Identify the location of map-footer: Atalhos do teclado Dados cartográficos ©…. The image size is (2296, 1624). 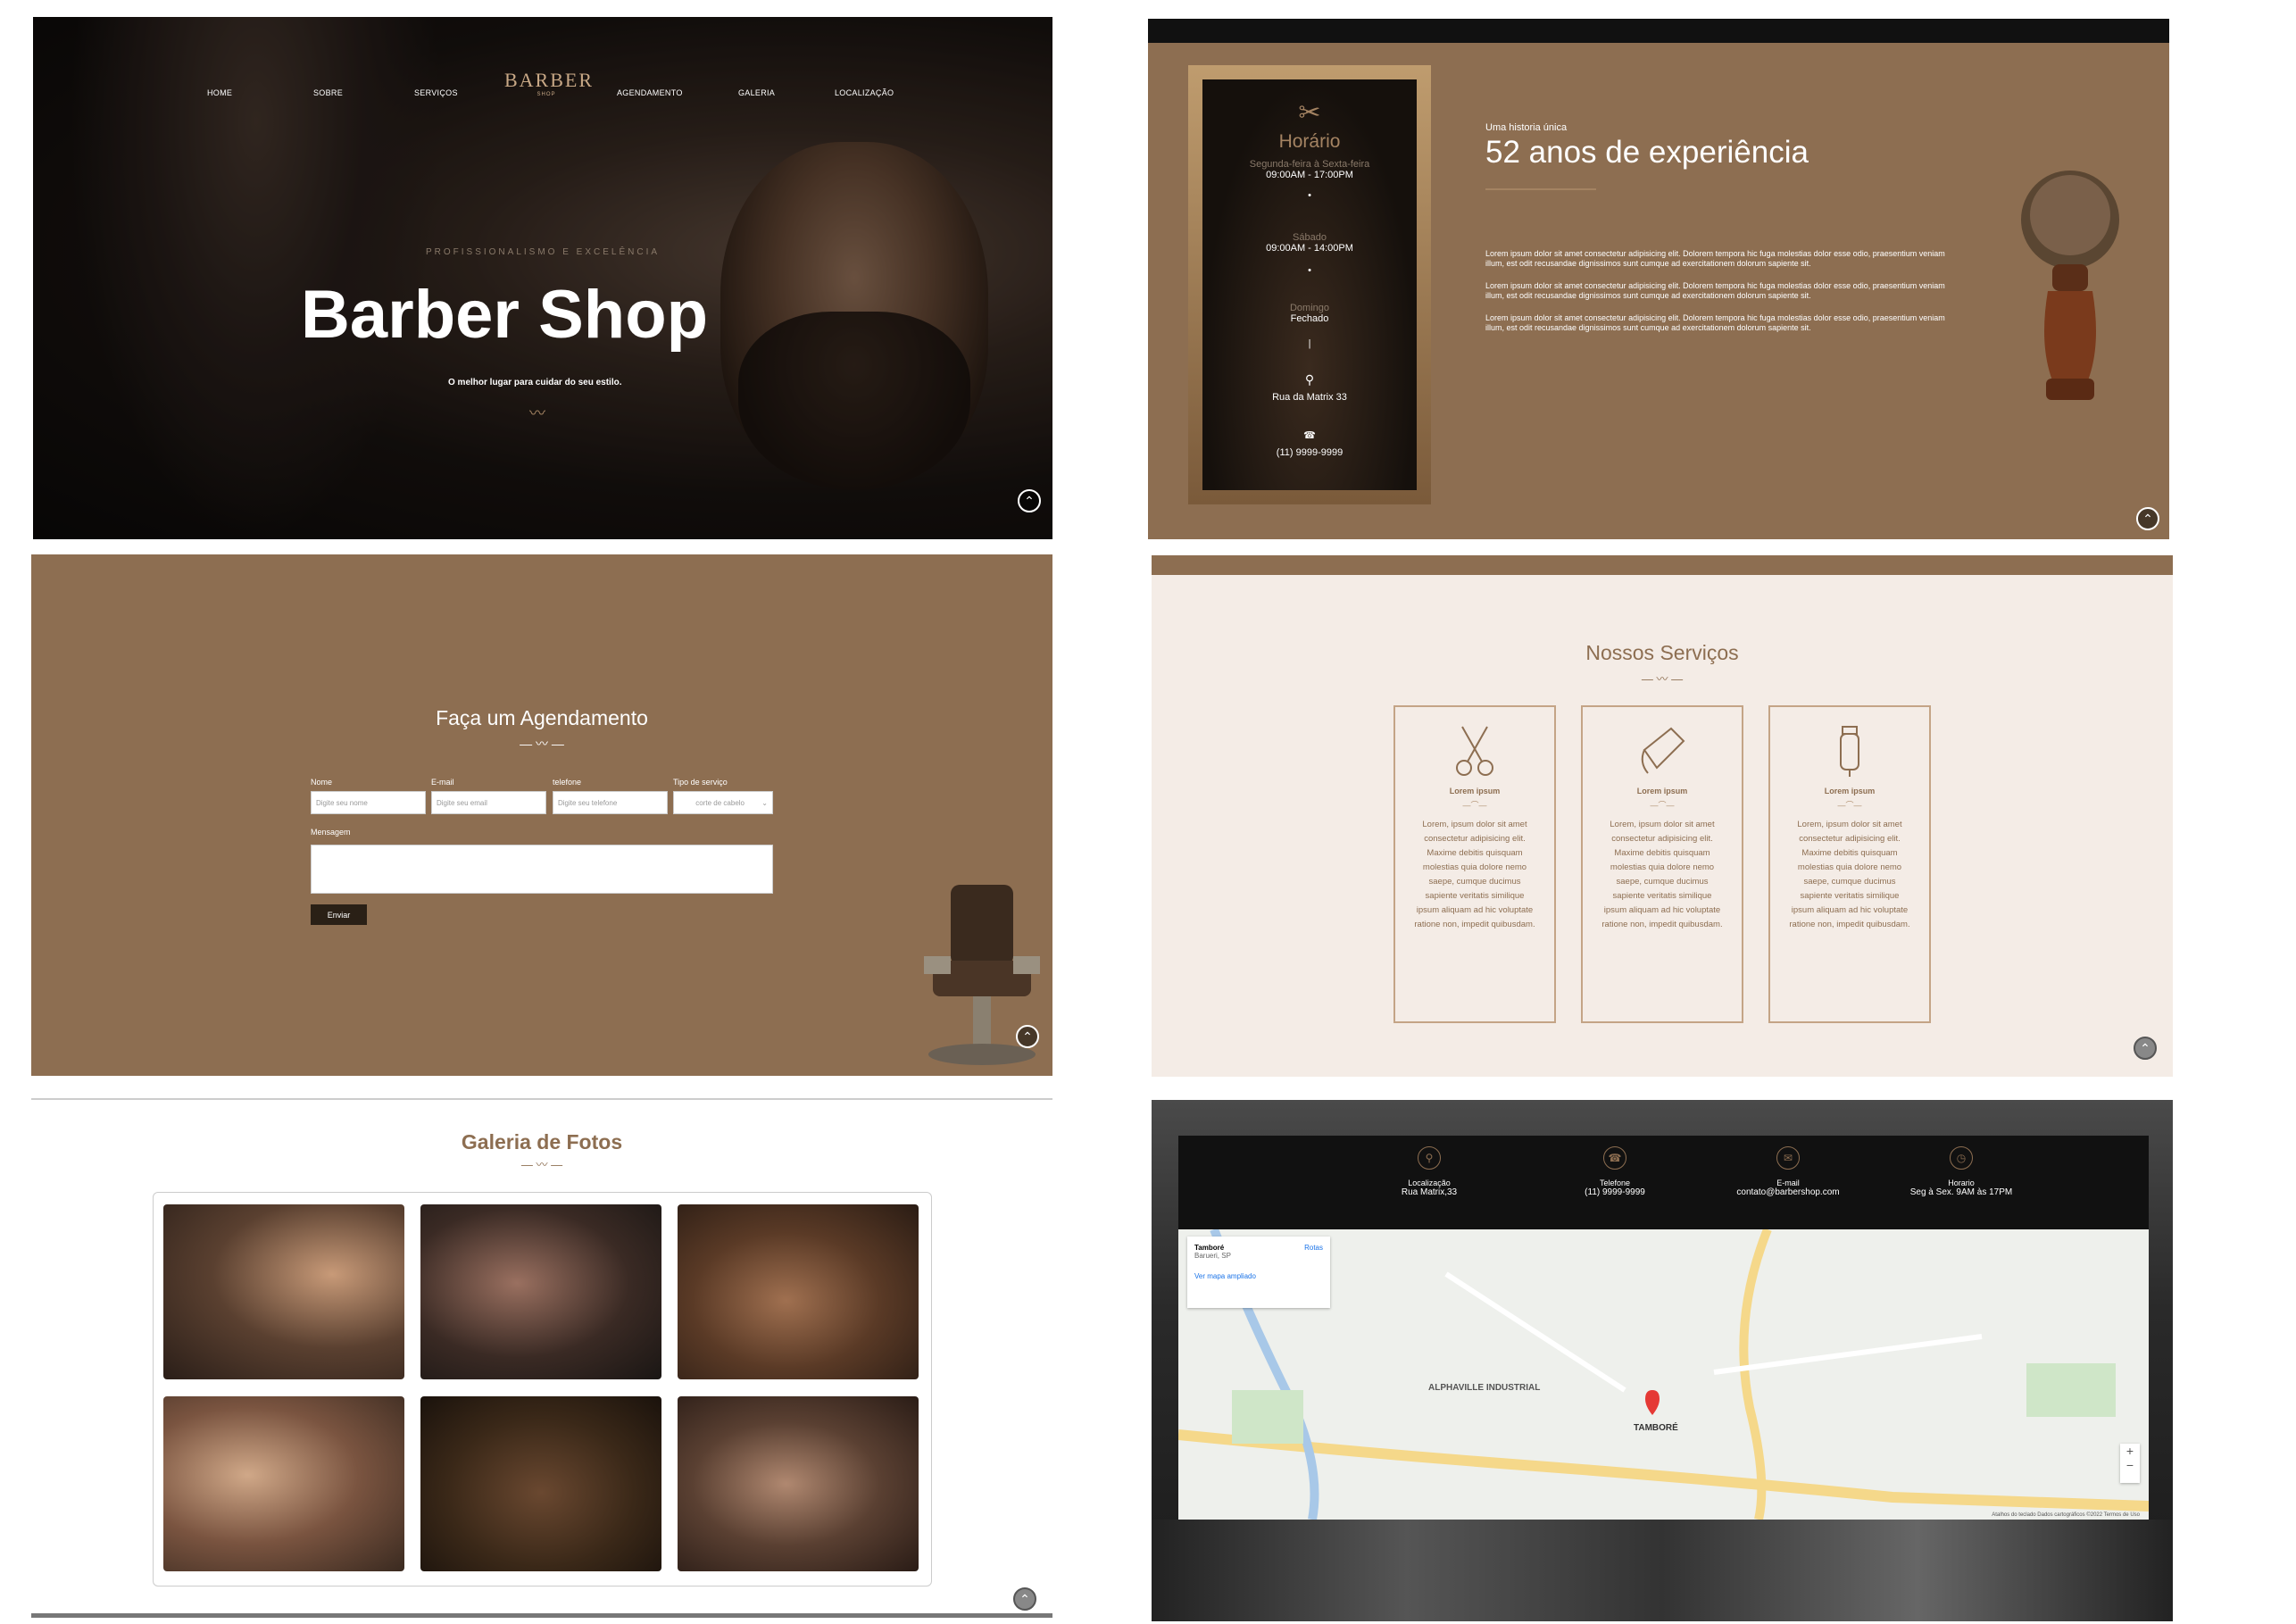
(2066, 1515).